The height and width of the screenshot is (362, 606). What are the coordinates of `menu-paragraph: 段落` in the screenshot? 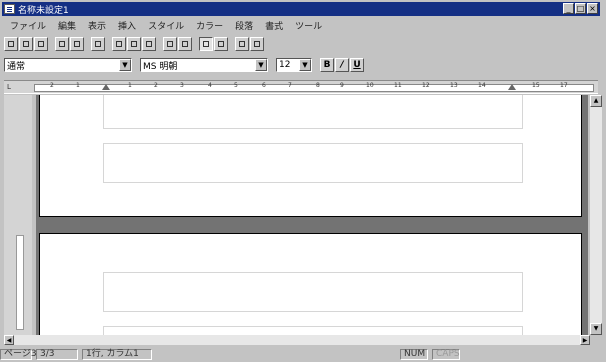 It's located at (244, 25).